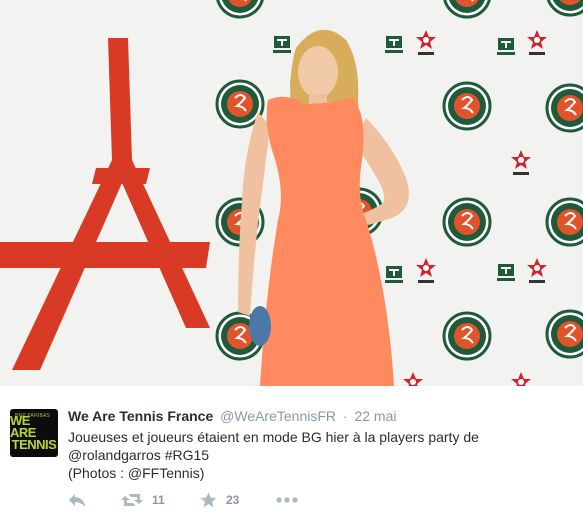  What do you see at coordinates (114, 455) in the screenshot?
I see `mention-link: @rolandgarros` at bounding box center [114, 455].